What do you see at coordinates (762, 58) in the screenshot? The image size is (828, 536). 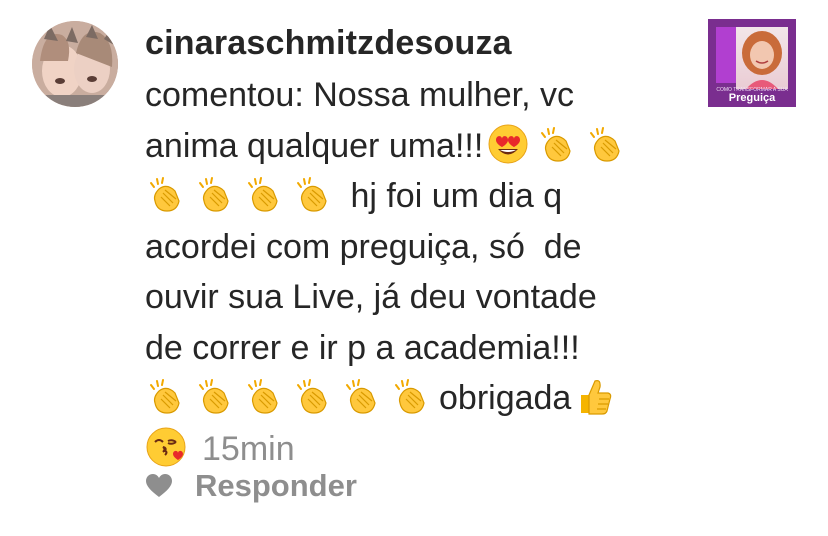 I see `thumbnail-photo` at bounding box center [762, 58].